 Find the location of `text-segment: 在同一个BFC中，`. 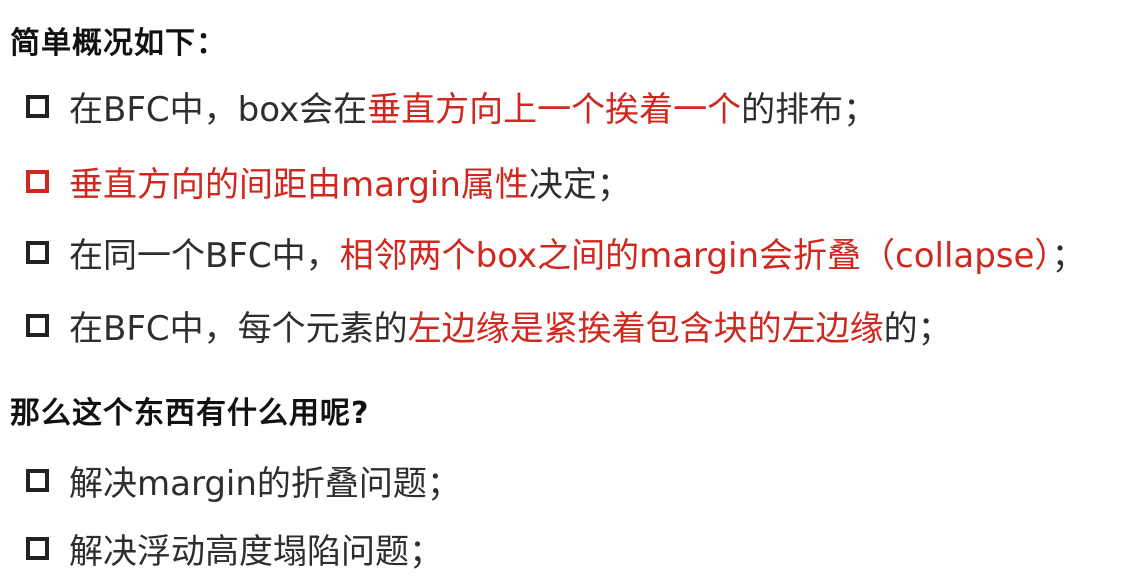

text-segment: 在同一个BFC中， is located at coordinates (204, 255).